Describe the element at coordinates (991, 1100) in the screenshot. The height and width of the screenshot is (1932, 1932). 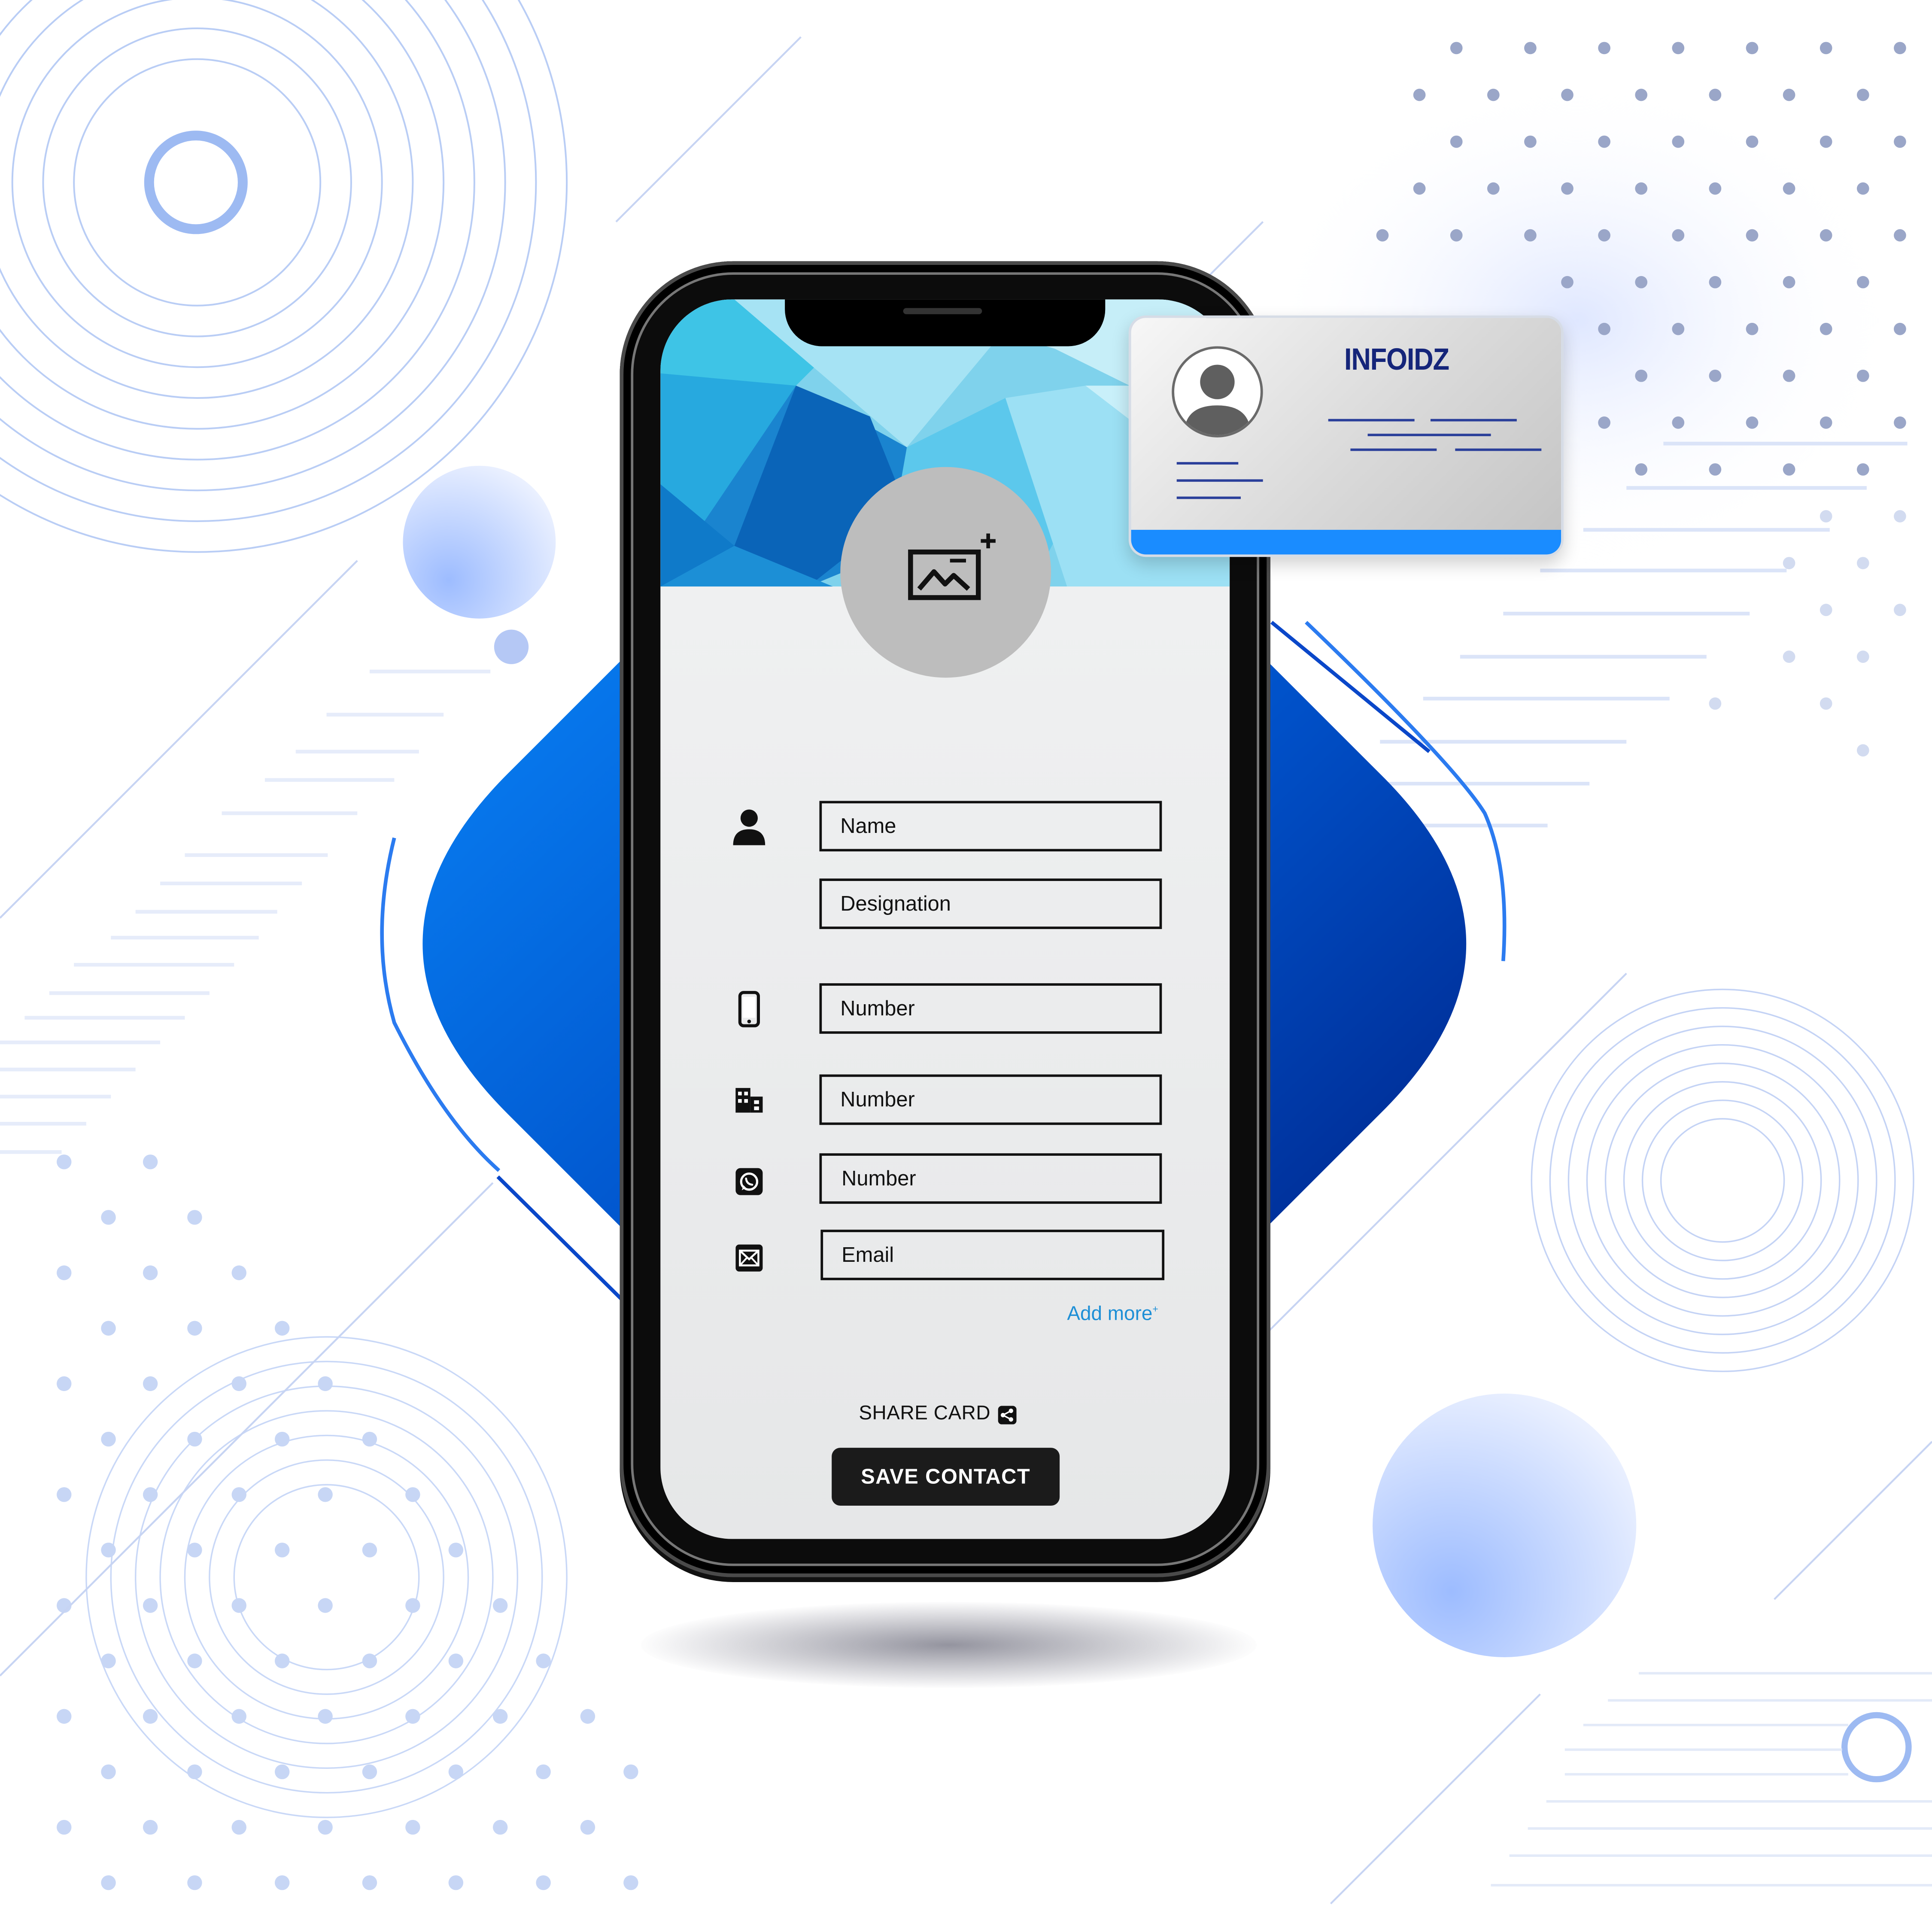
I see `office-number-input` at that location.